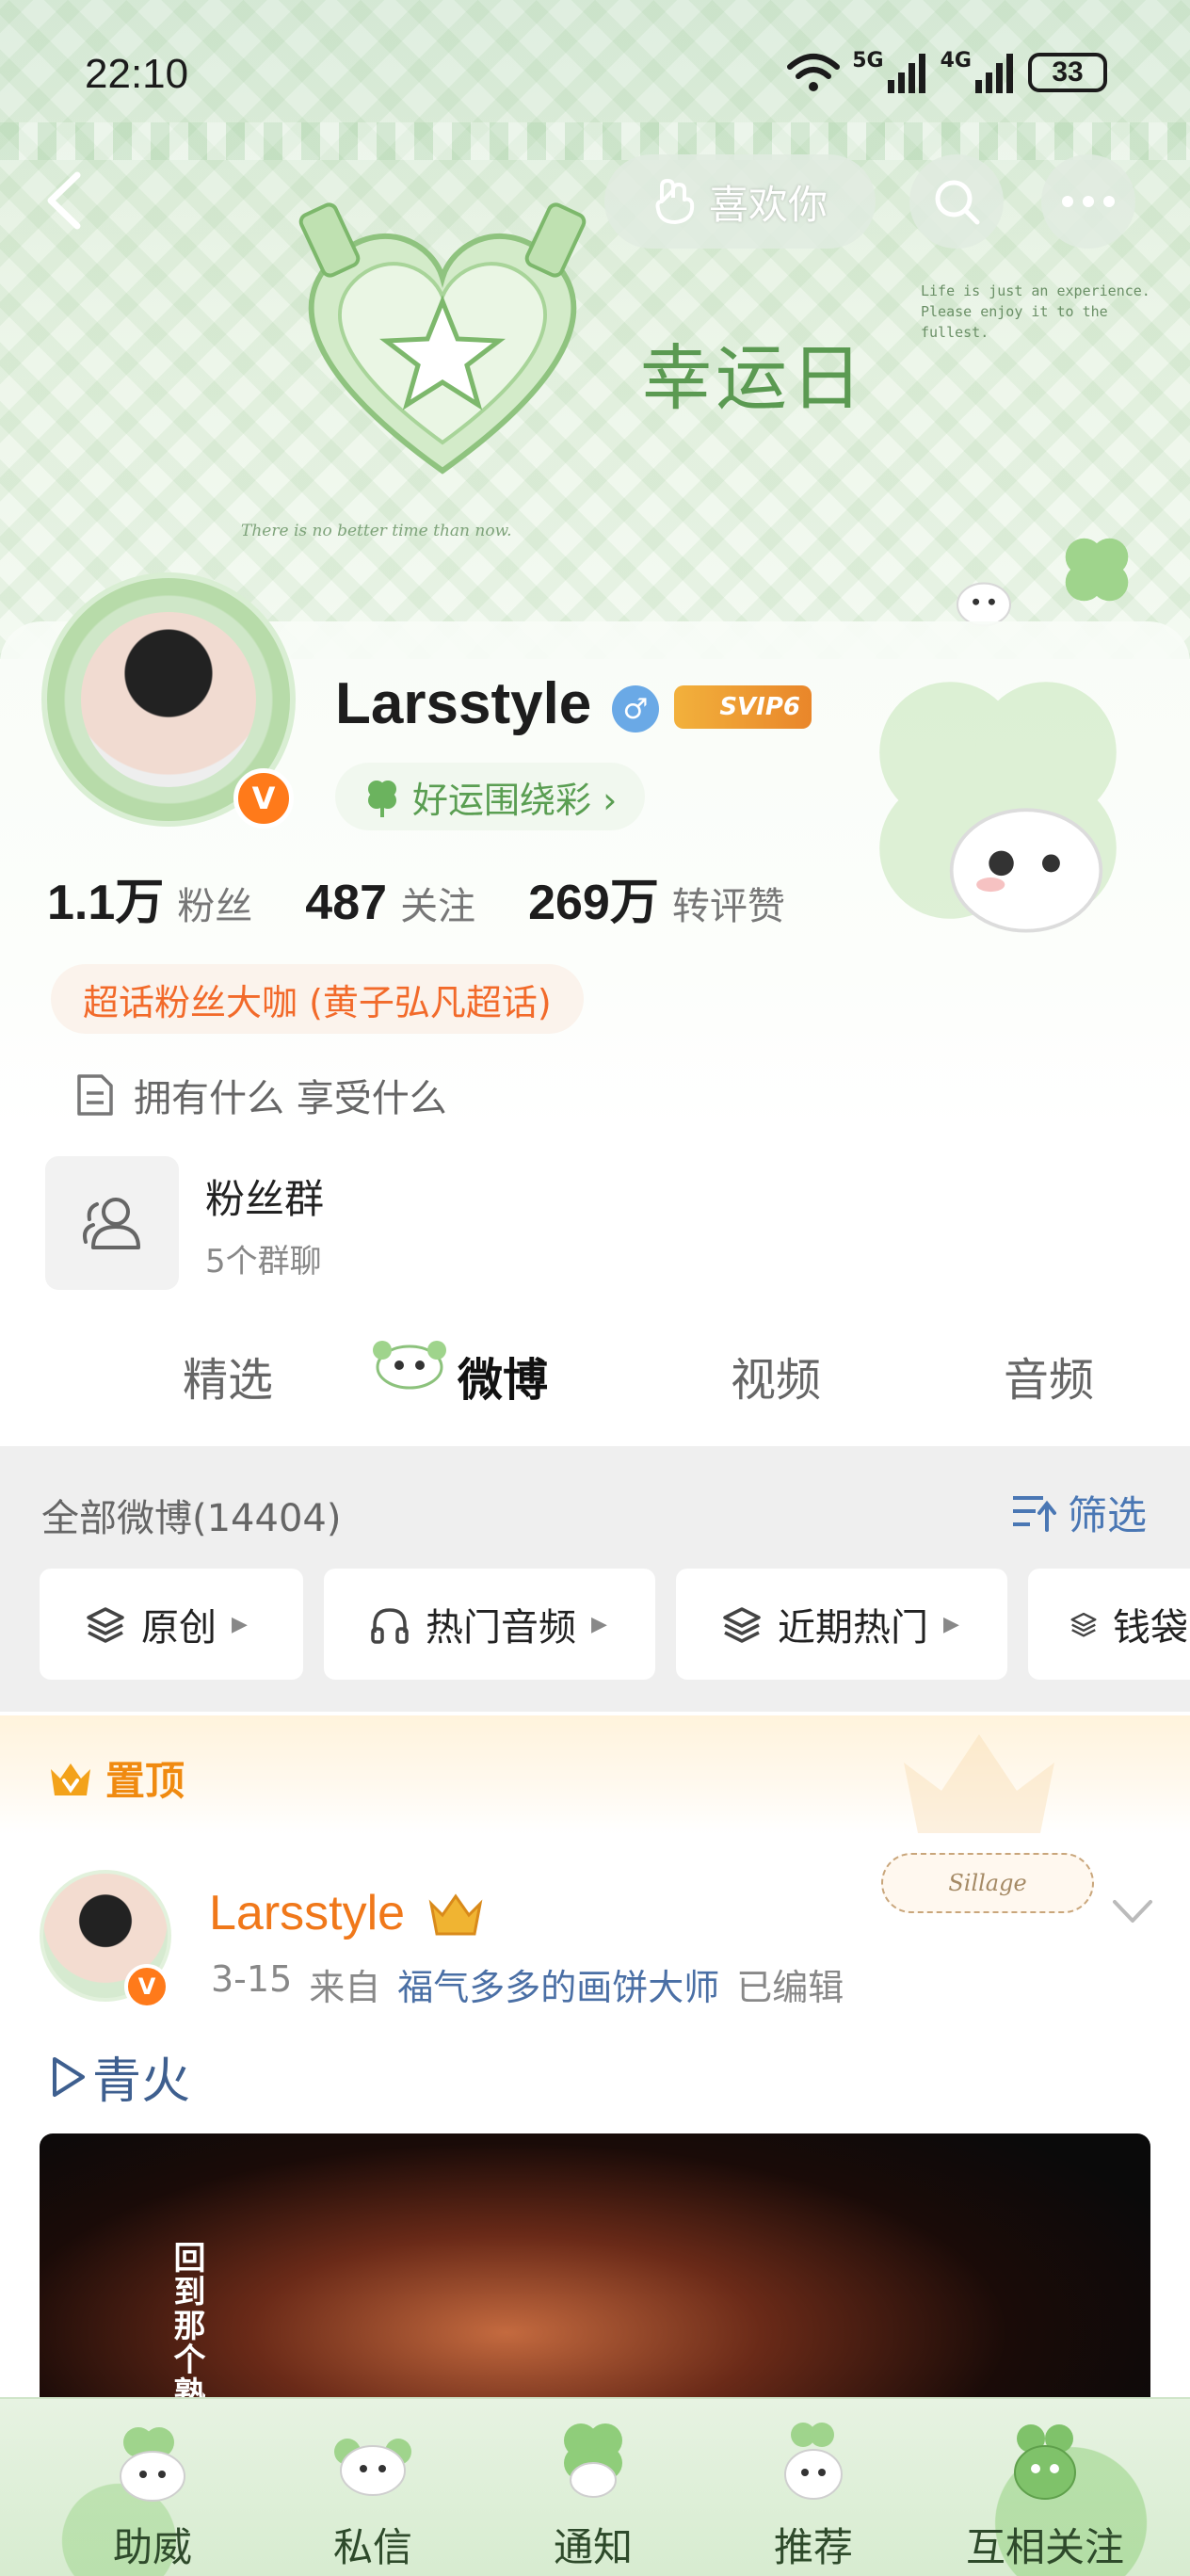 Image resolution: width=1190 pixels, height=2576 pixels. What do you see at coordinates (593, 2547) in the screenshot?
I see `bottom-label: 通知` at bounding box center [593, 2547].